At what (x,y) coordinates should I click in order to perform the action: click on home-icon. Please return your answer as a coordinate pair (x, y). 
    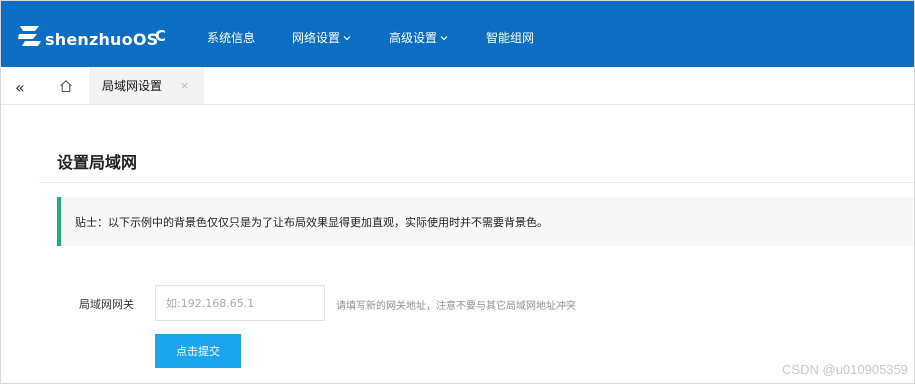
    Looking at the image, I should click on (66, 87).